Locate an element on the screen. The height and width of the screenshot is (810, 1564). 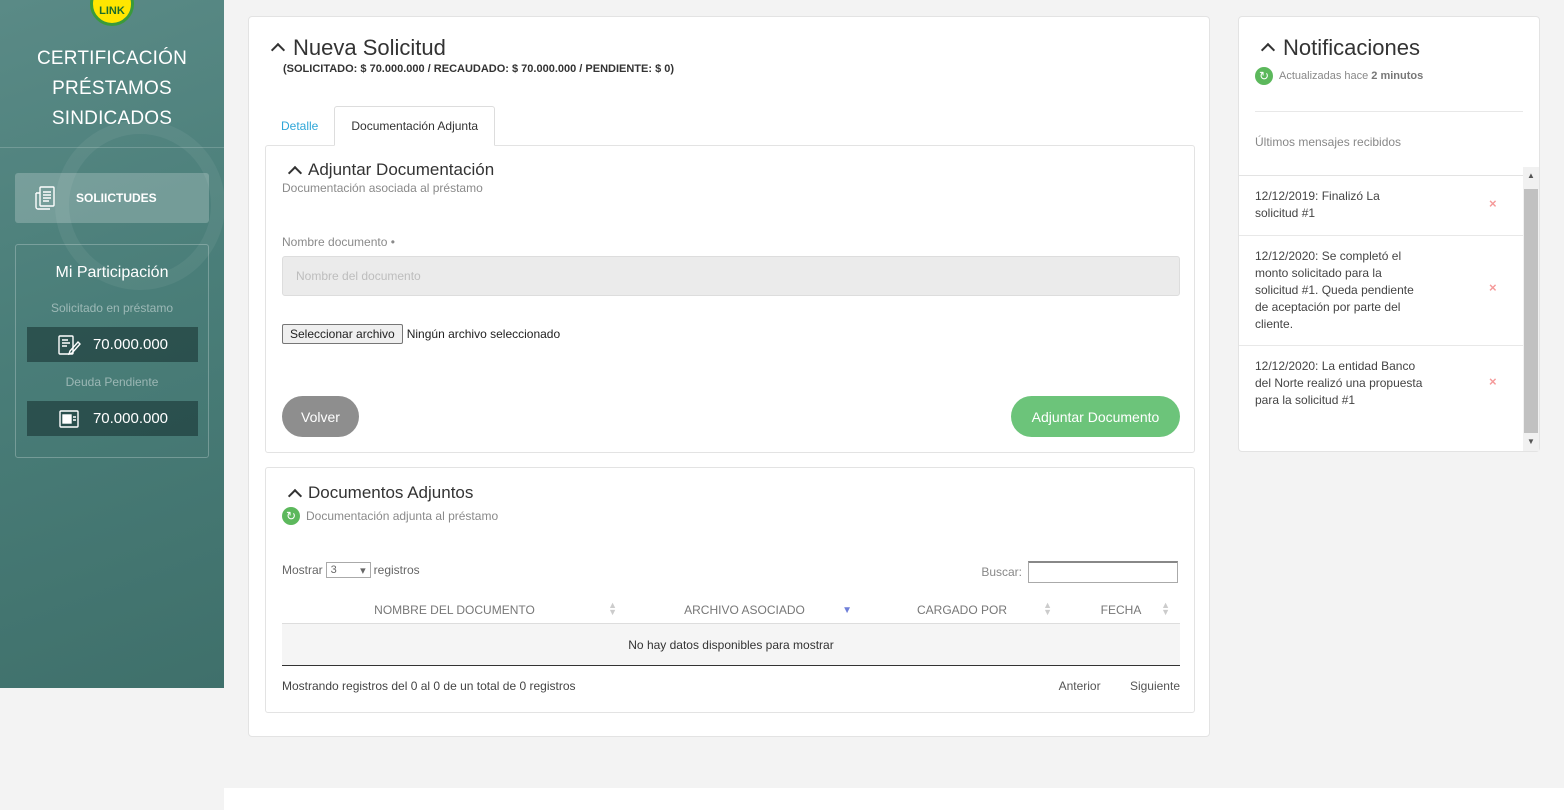
contract-icon is located at coordinates (69, 344).